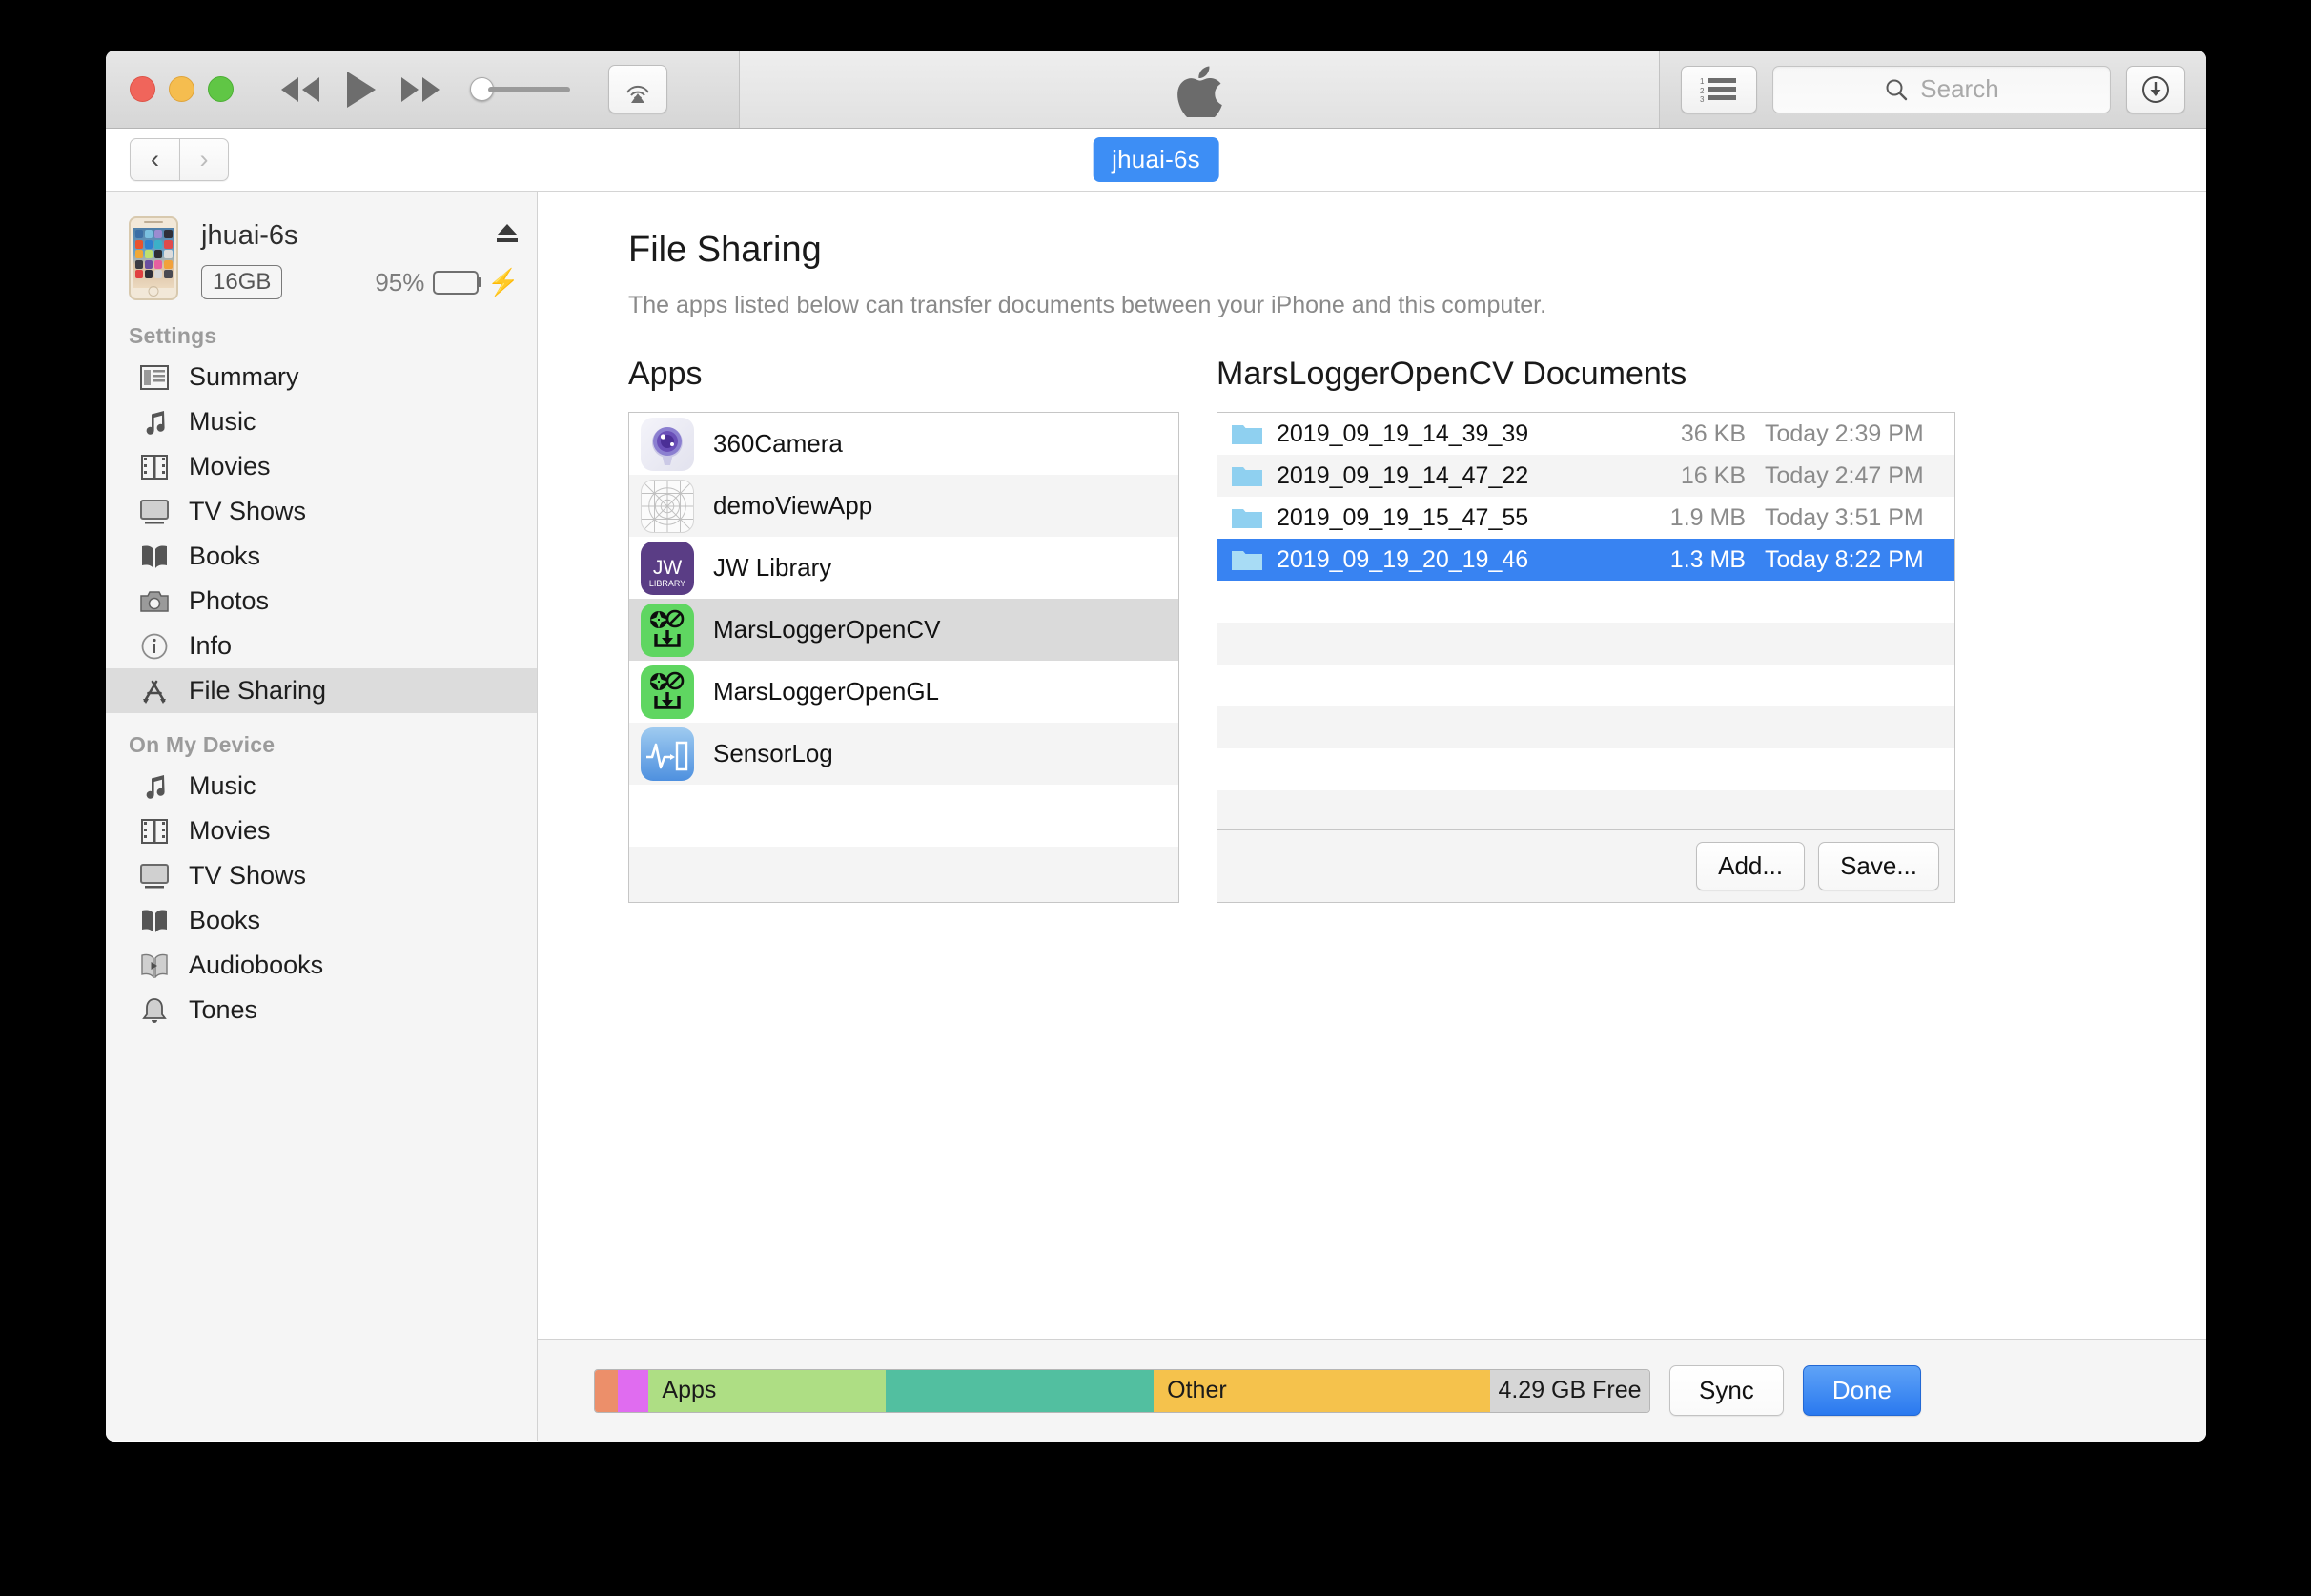  Describe the element at coordinates (1707, 559) in the screenshot. I see `document-size: 1.3 MB` at that location.